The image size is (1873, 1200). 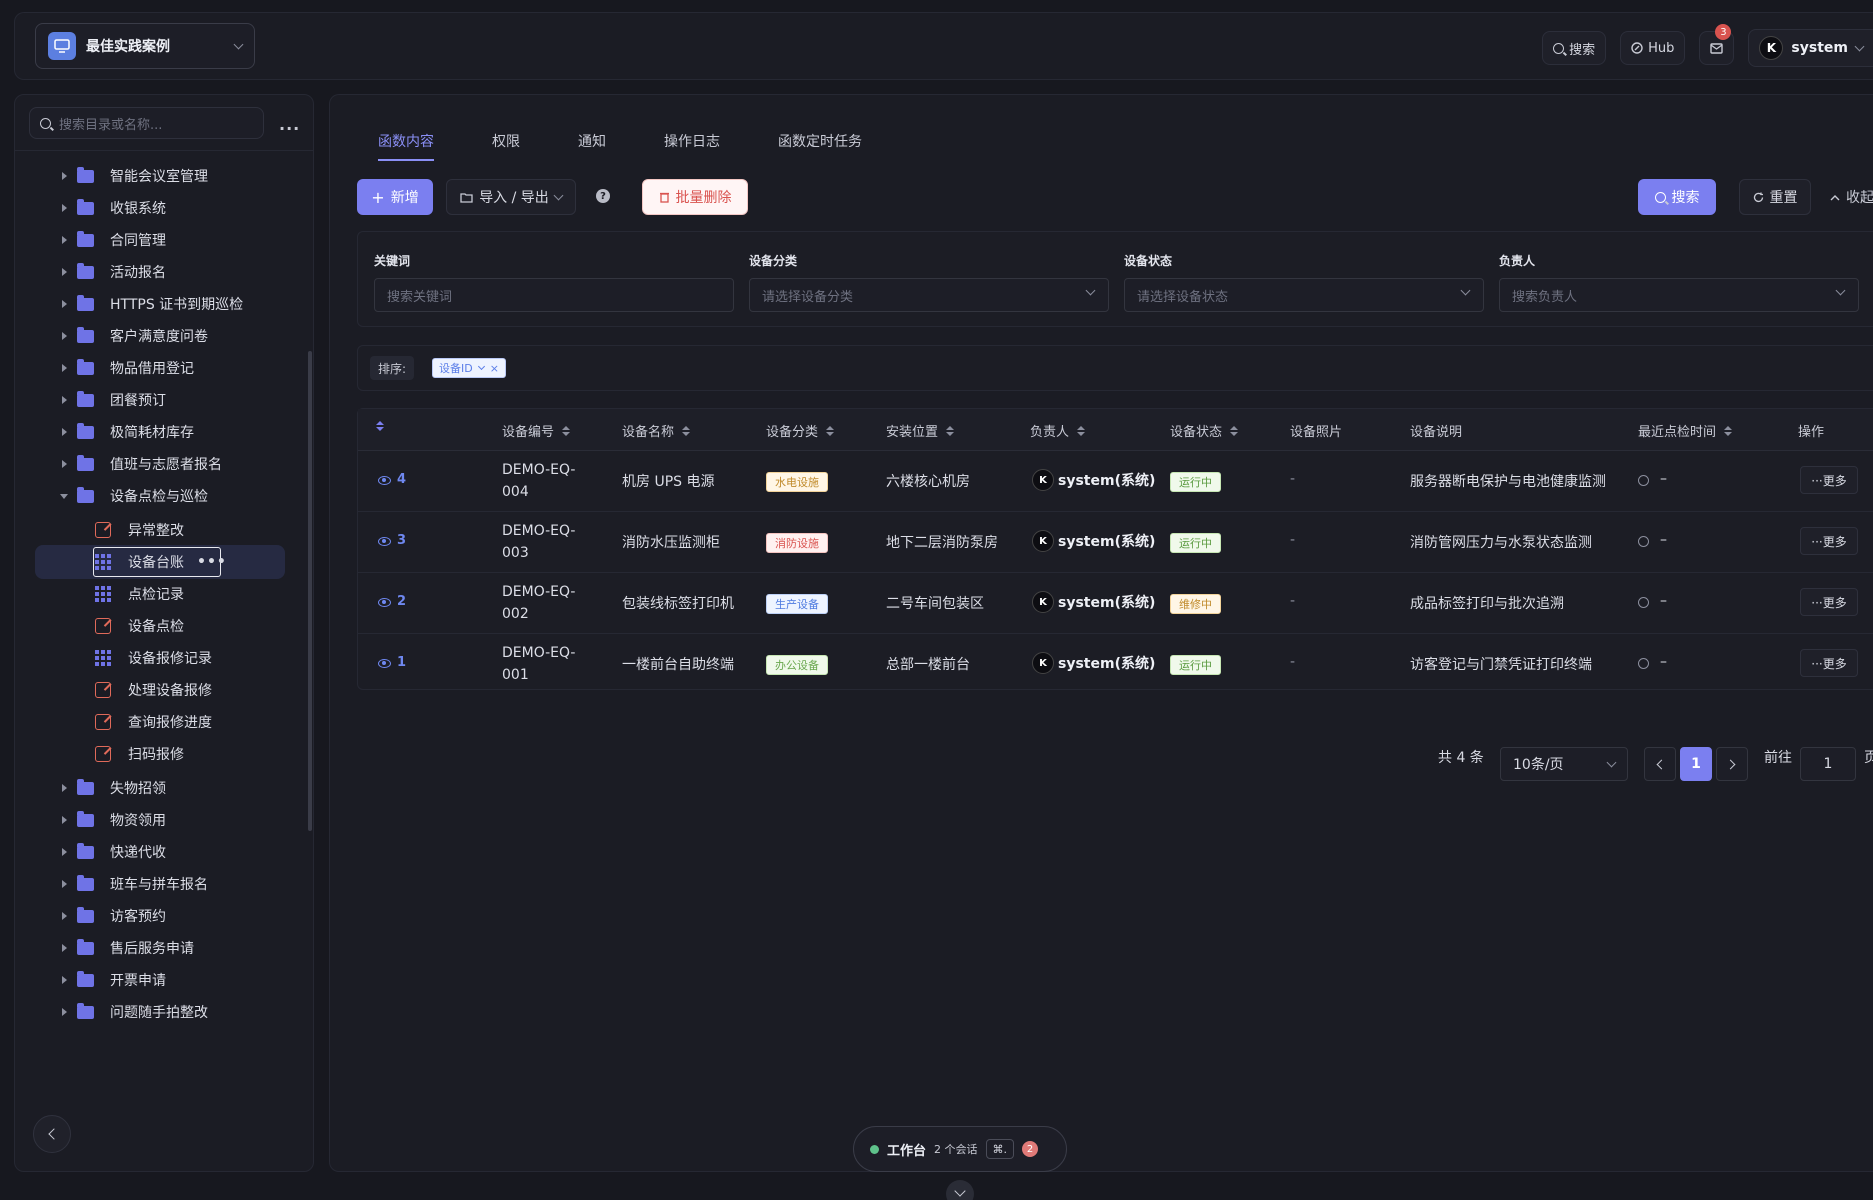 I want to click on item-more-icon: •••, so click(x=212, y=562).